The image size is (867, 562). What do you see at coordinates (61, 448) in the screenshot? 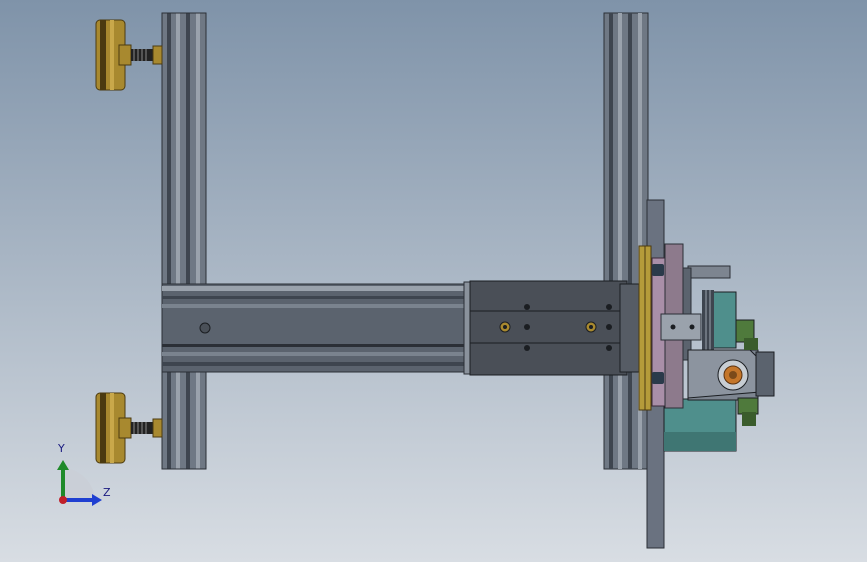
I see `triad-y-label: Y` at bounding box center [61, 448].